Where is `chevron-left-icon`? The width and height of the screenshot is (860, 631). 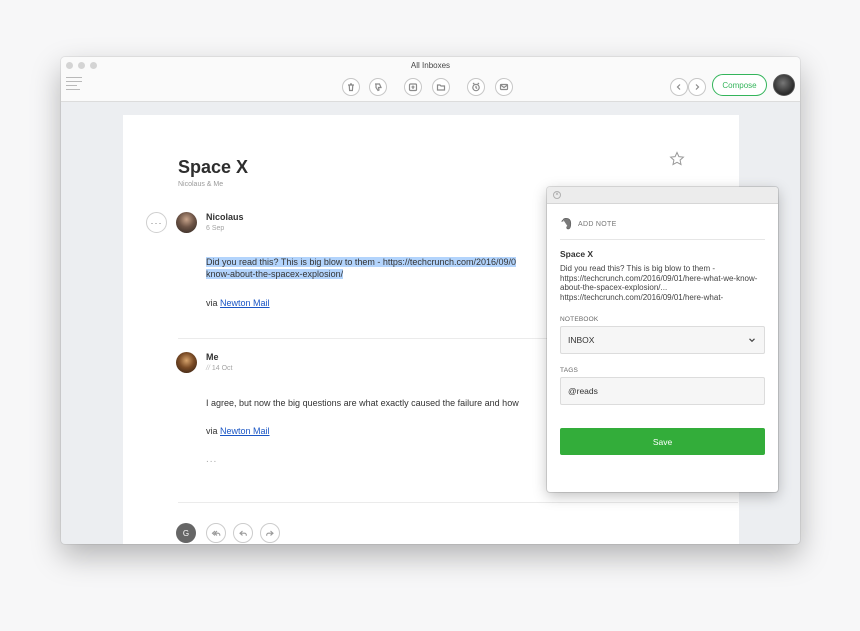 chevron-left-icon is located at coordinates (678, 87).